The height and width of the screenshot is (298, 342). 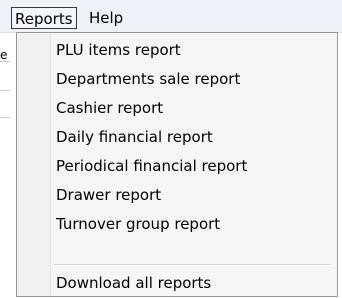 I want to click on menu-item-label: Drawer report, so click(x=109, y=195).